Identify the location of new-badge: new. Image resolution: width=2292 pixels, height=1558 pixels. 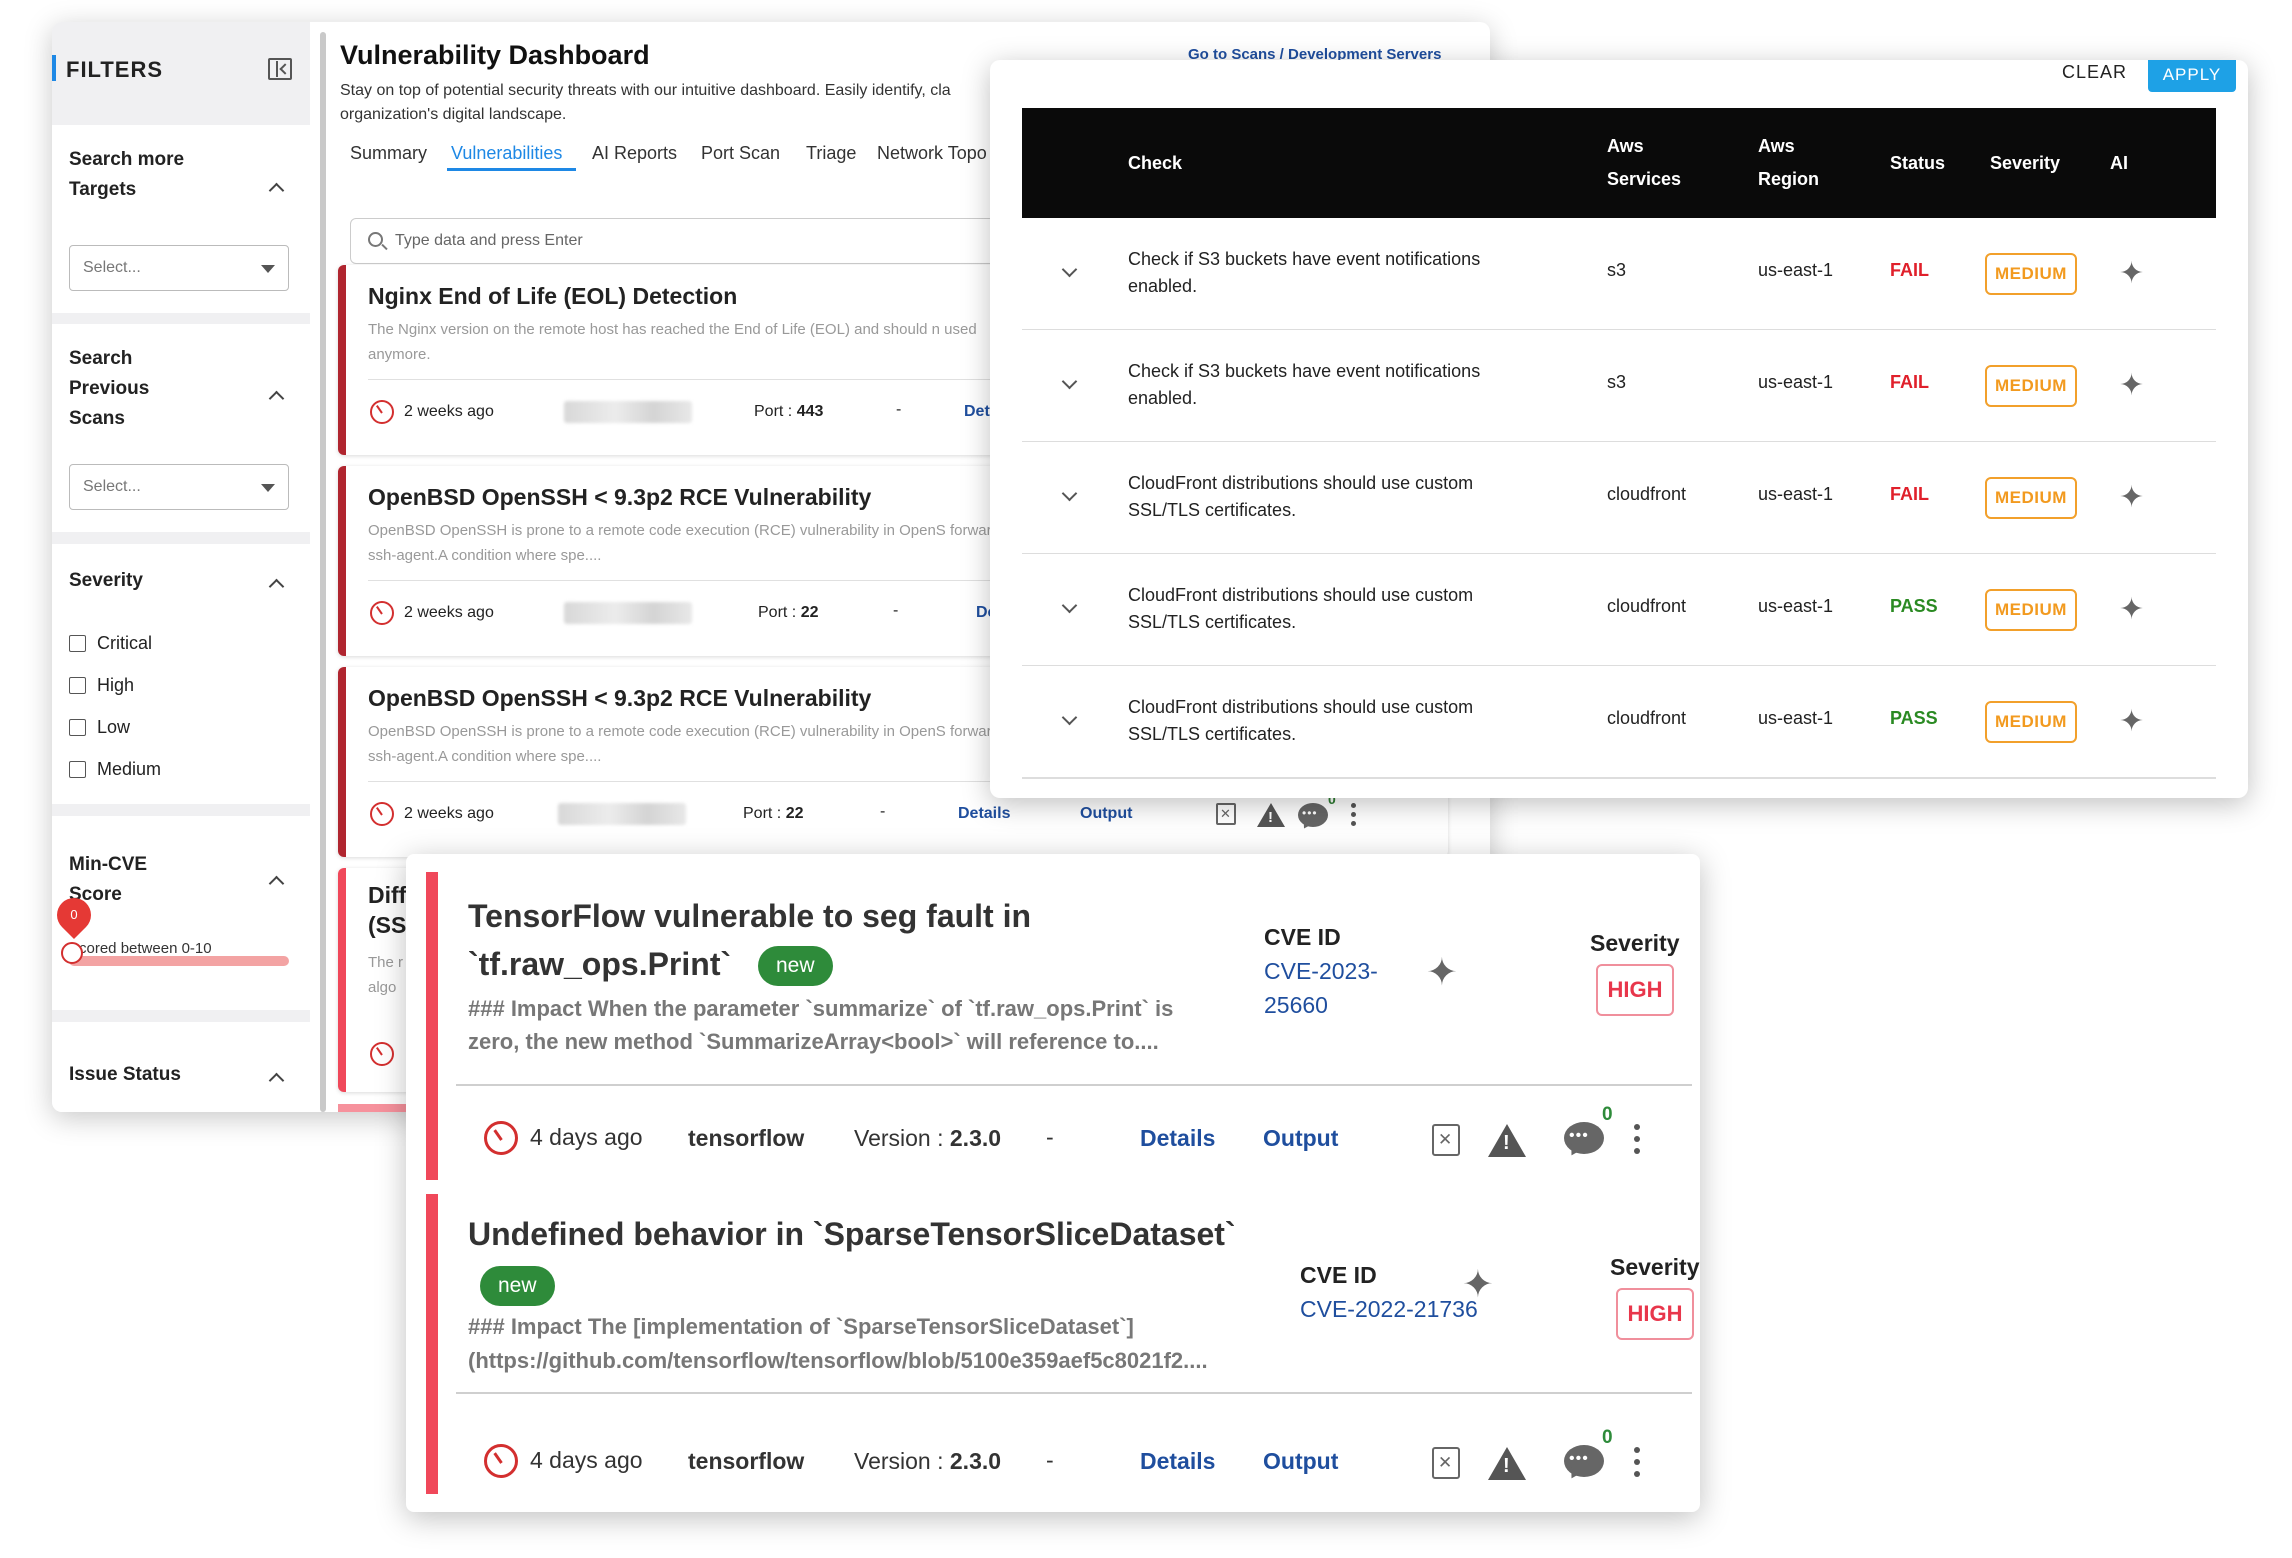
(517, 1286).